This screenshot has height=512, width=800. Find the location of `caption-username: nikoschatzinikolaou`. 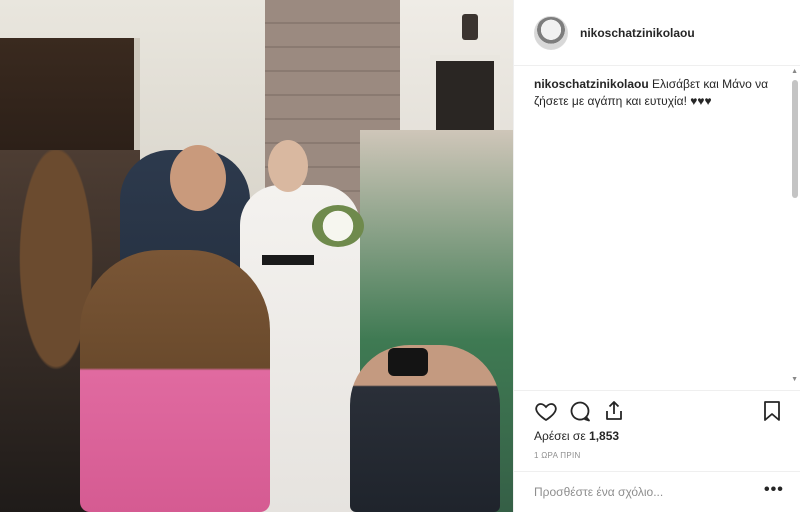

caption-username: nikoschatzinikolaou is located at coordinates (591, 84).